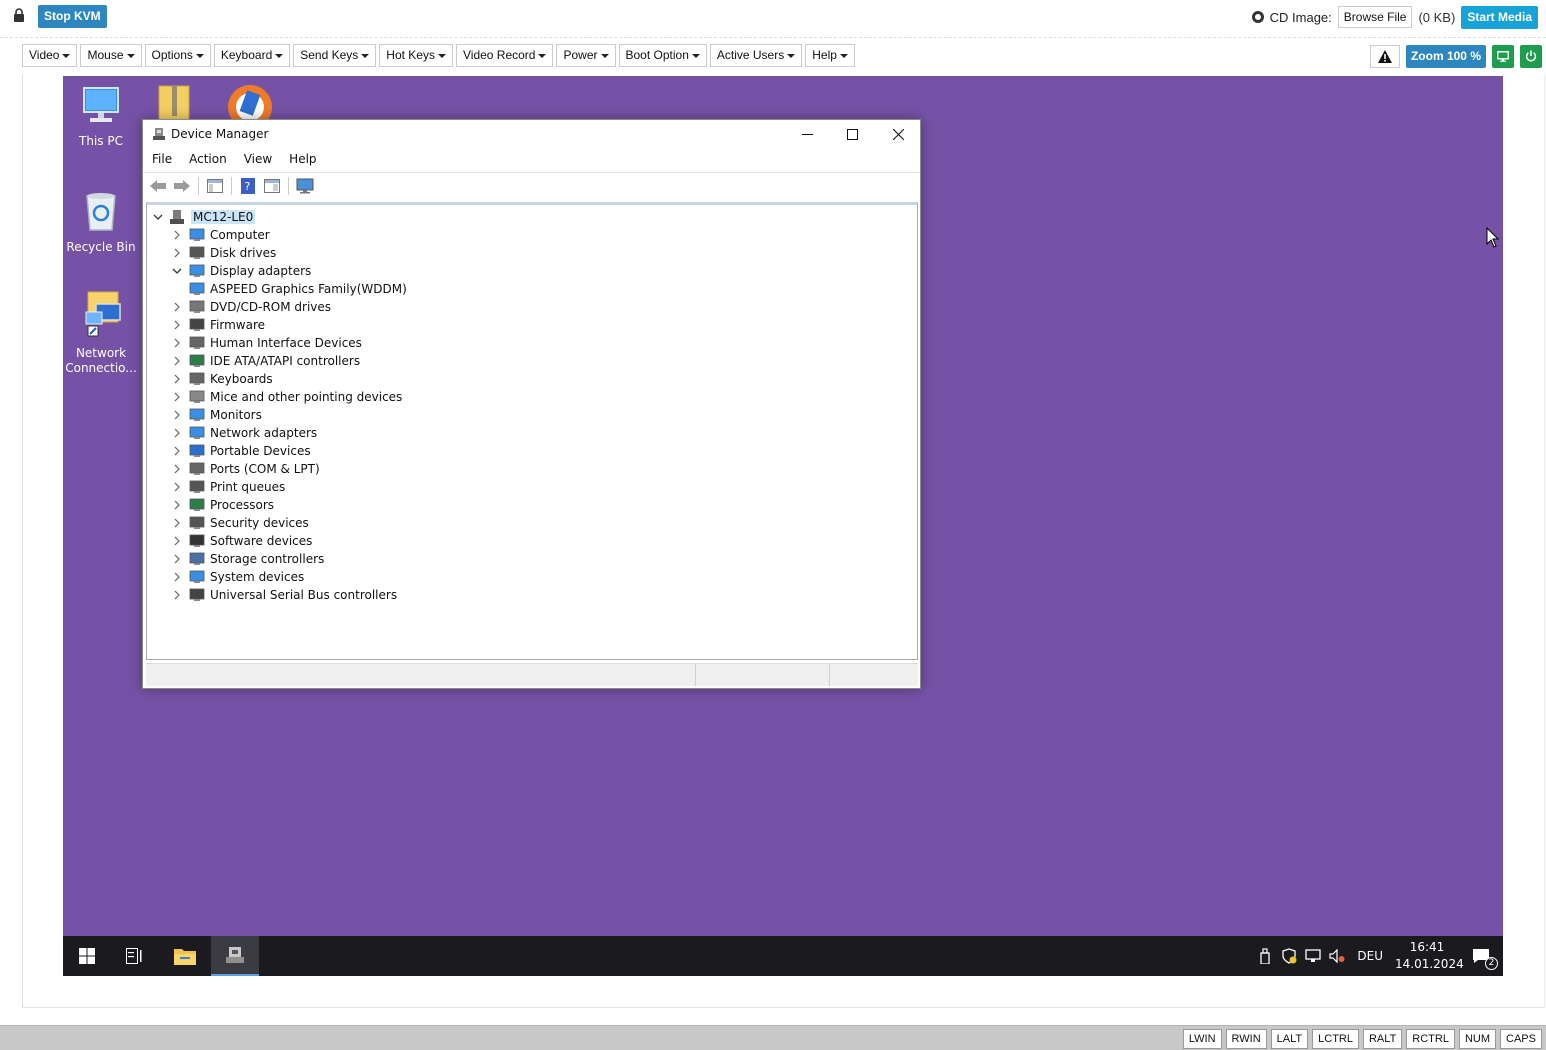  I want to click on tree-category: Ports (COM & LPT), so click(245, 469).